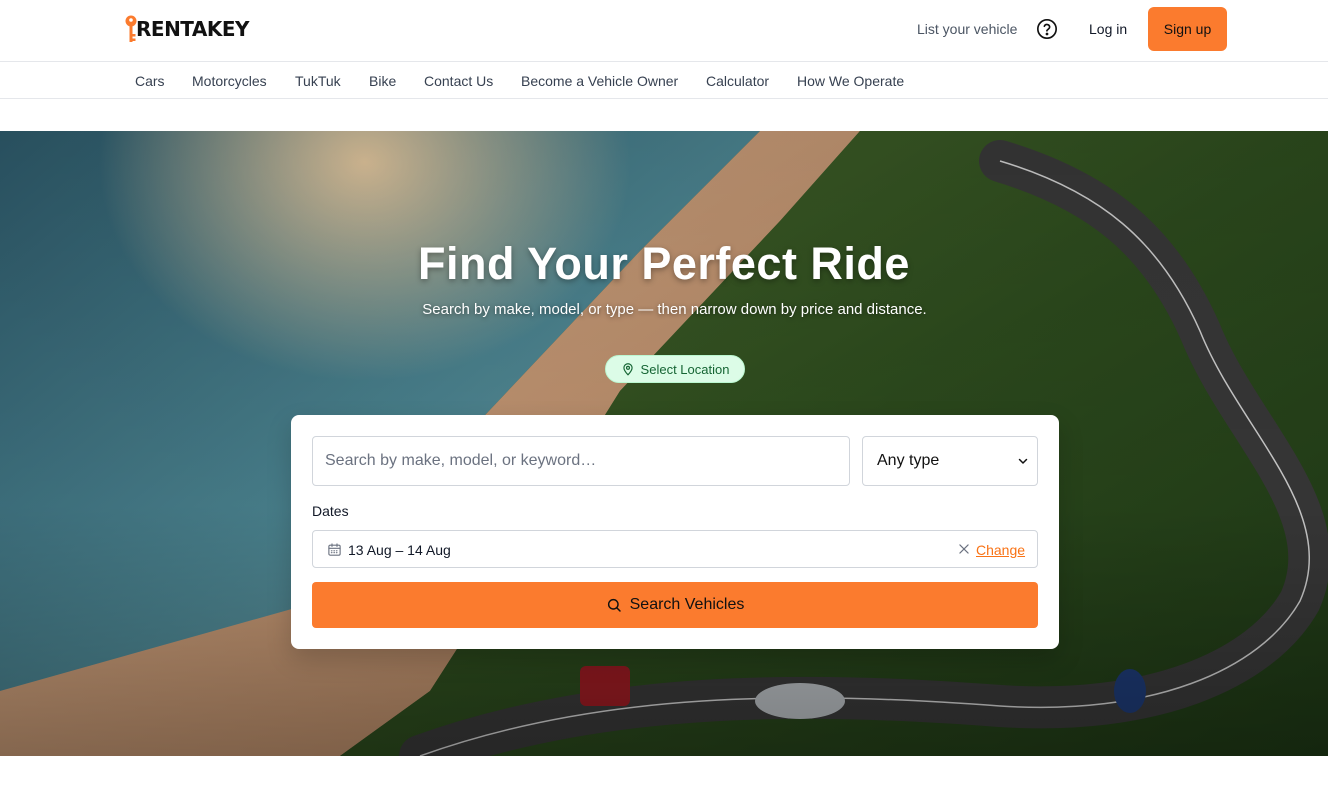 The image size is (1328, 793). What do you see at coordinates (850, 81) in the screenshot?
I see `nav-item-how-we-operate: How We Operate` at bounding box center [850, 81].